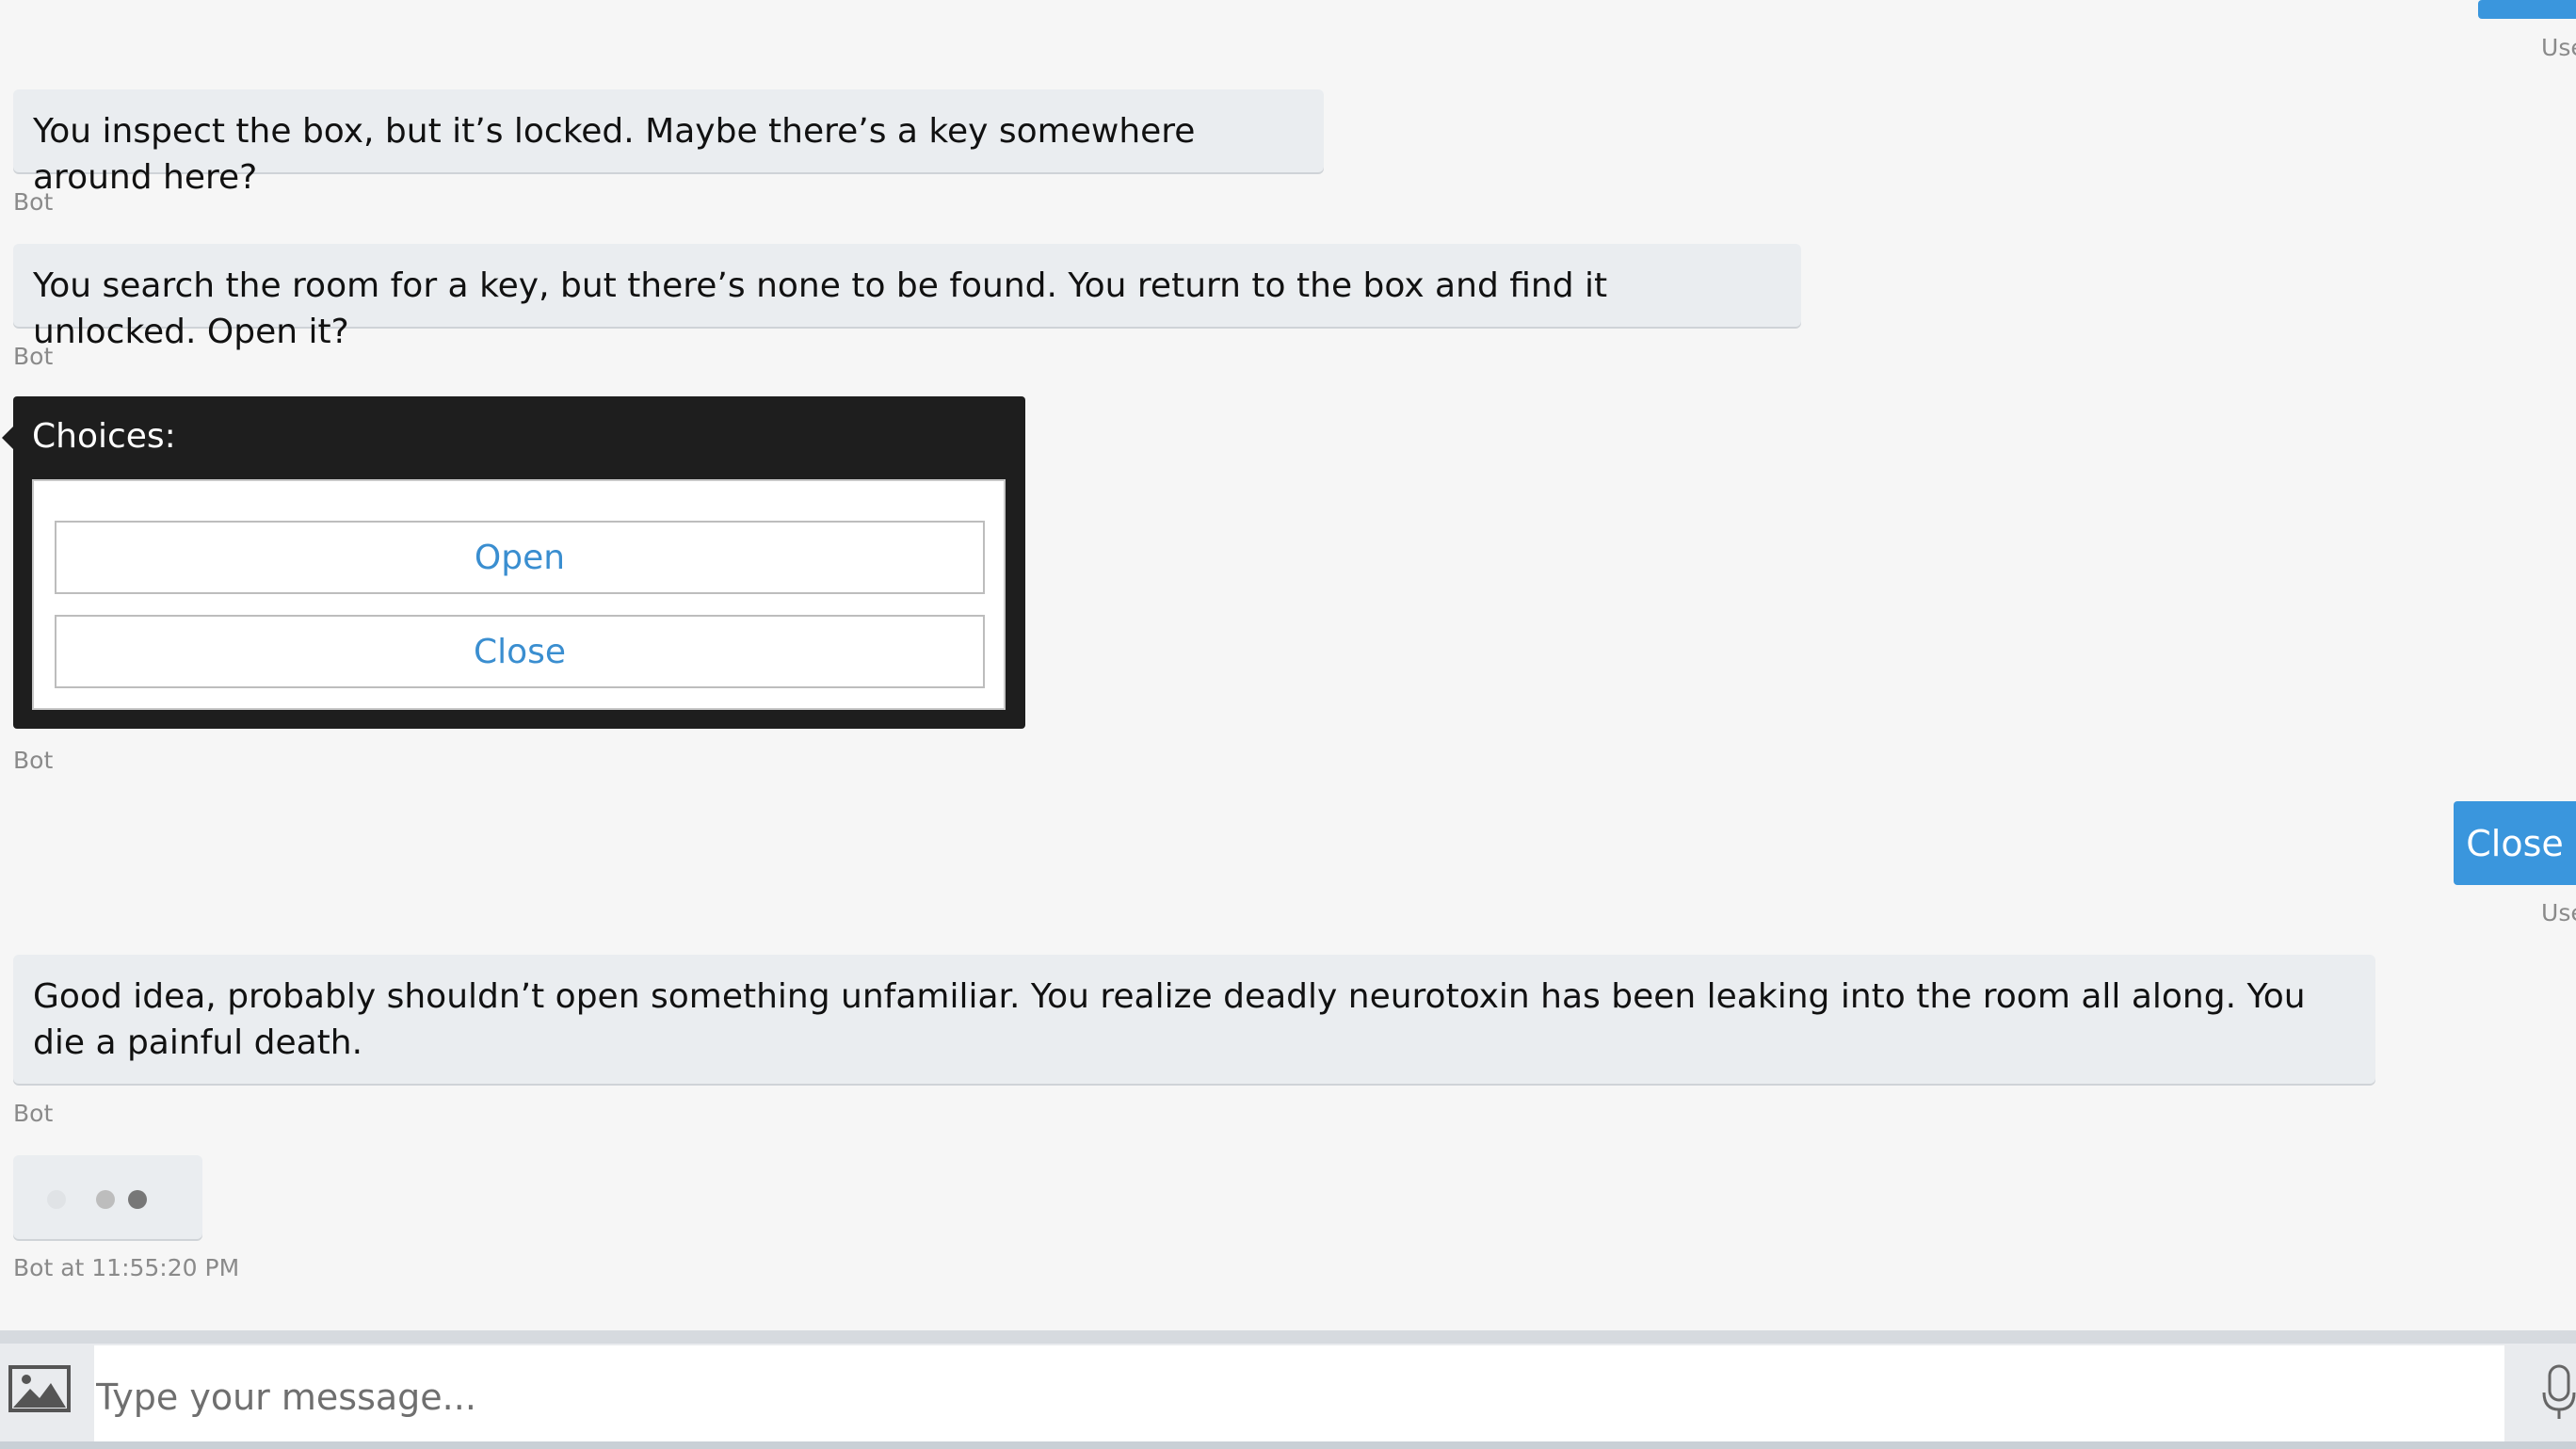  I want to click on choice-close-button: Close, so click(520, 651).